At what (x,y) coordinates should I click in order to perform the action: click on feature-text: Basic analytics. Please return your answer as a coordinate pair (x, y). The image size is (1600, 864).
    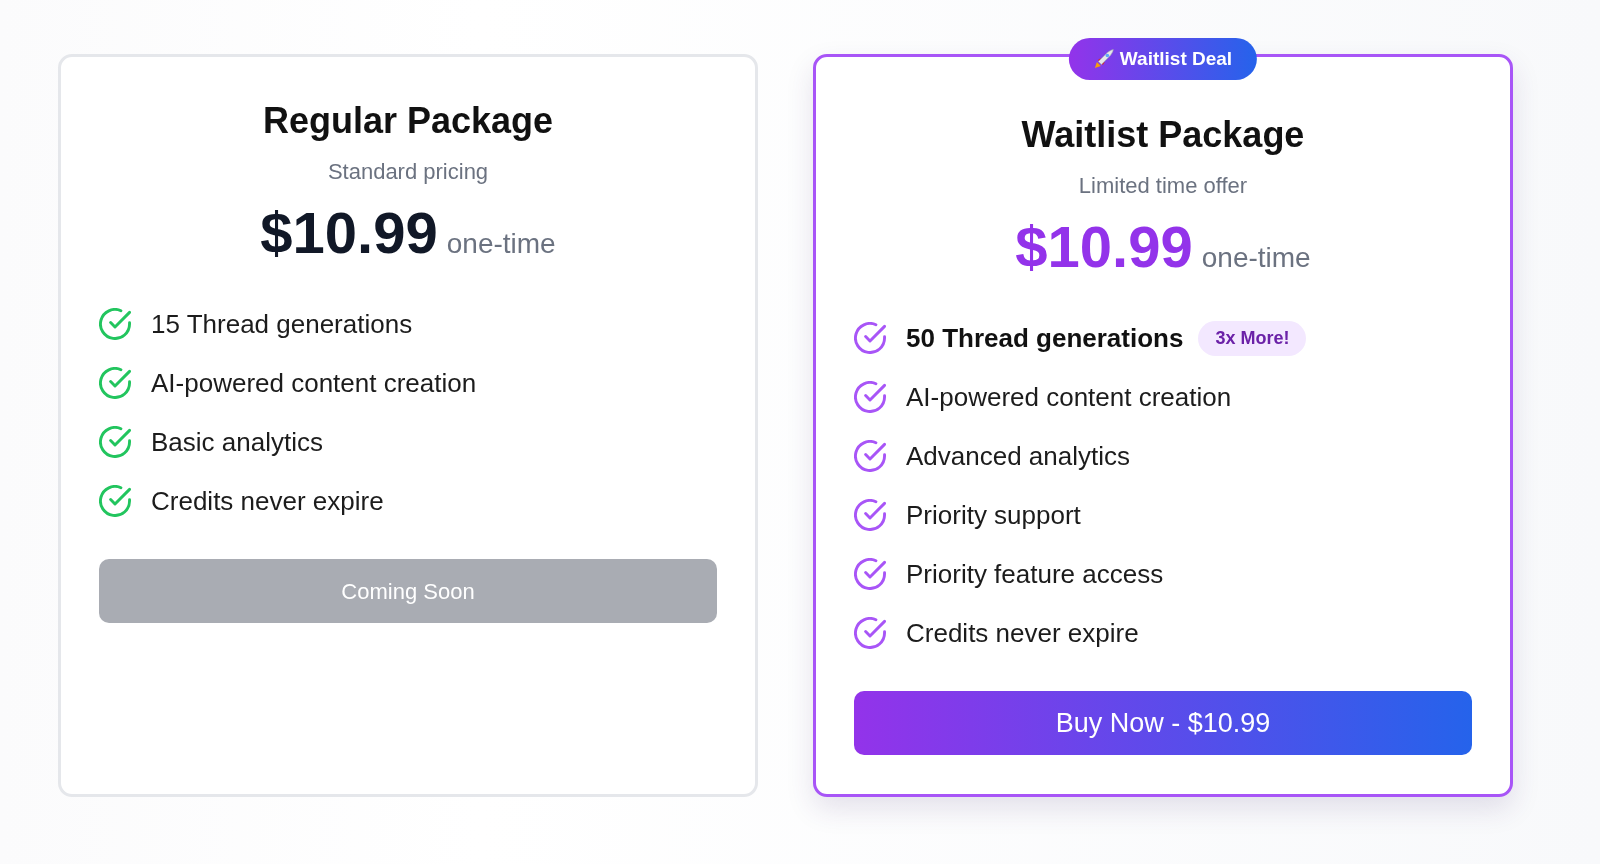
    Looking at the image, I should click on (237, 442).